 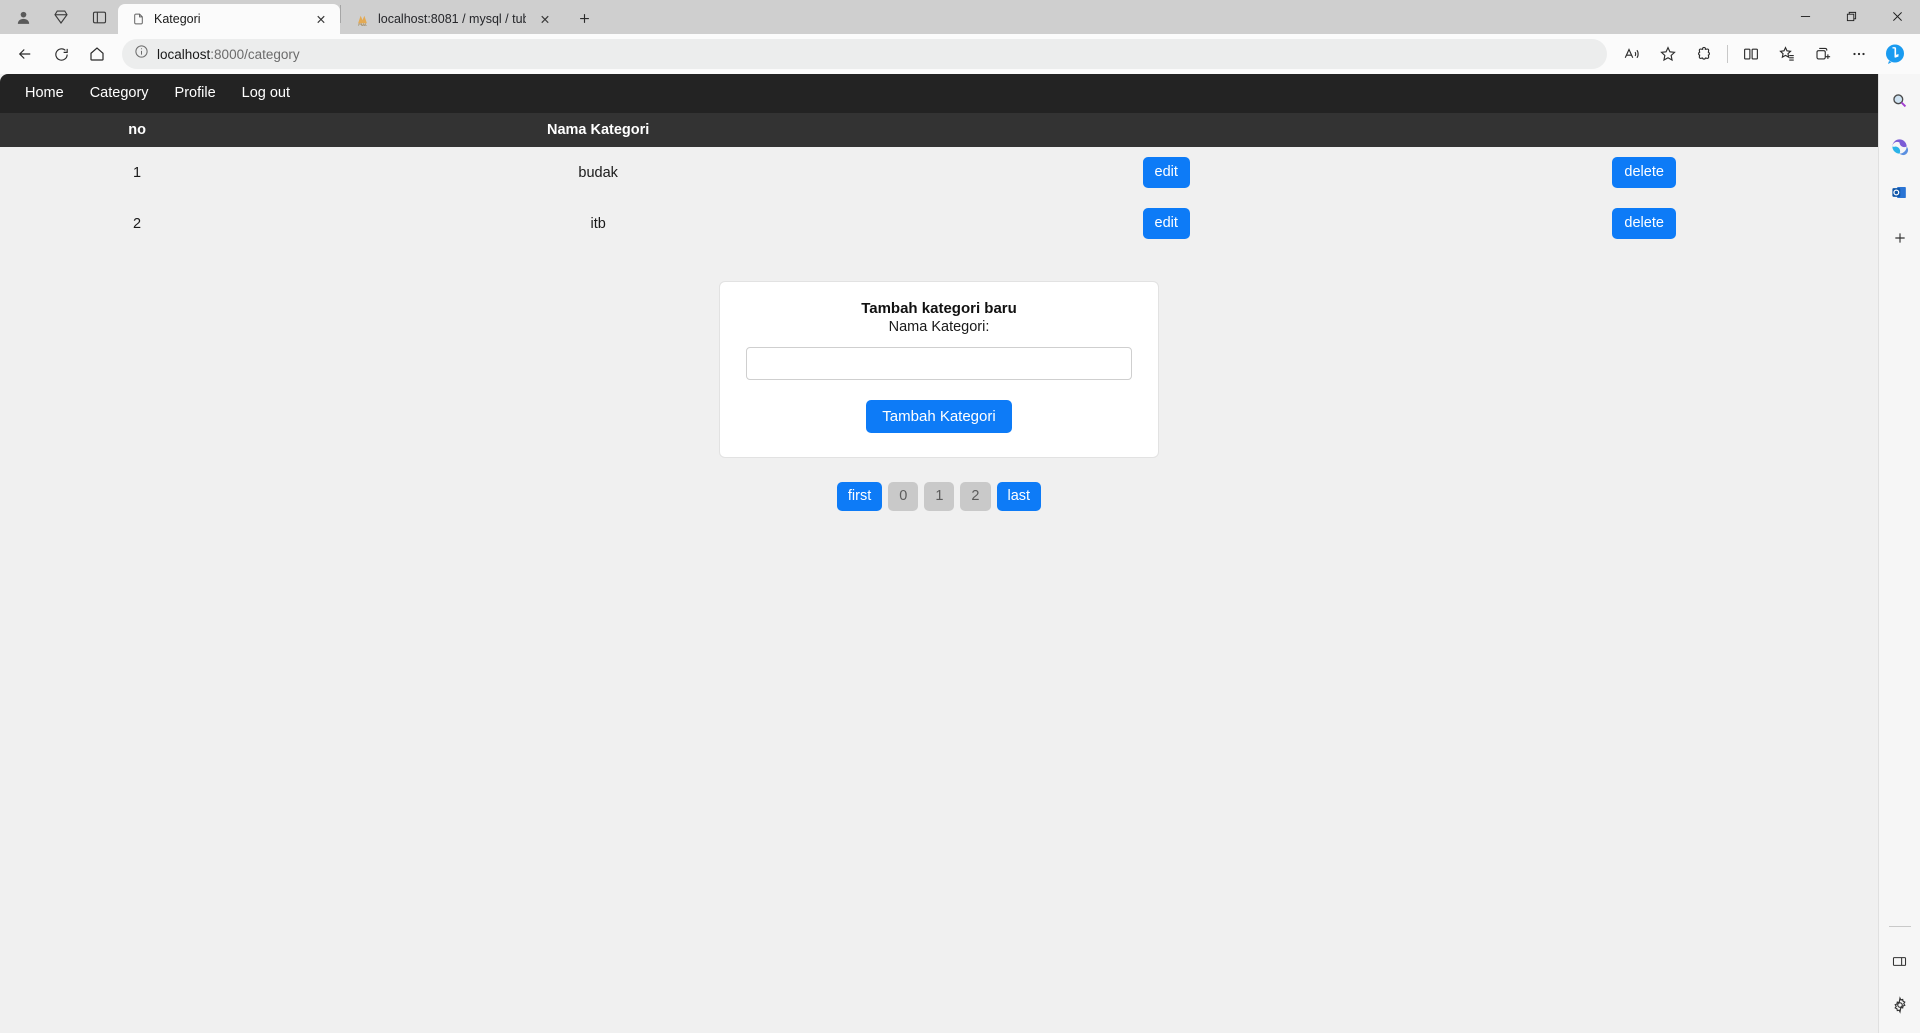 I want to click on url-path: :8000/category, so click(x=255, y=54).